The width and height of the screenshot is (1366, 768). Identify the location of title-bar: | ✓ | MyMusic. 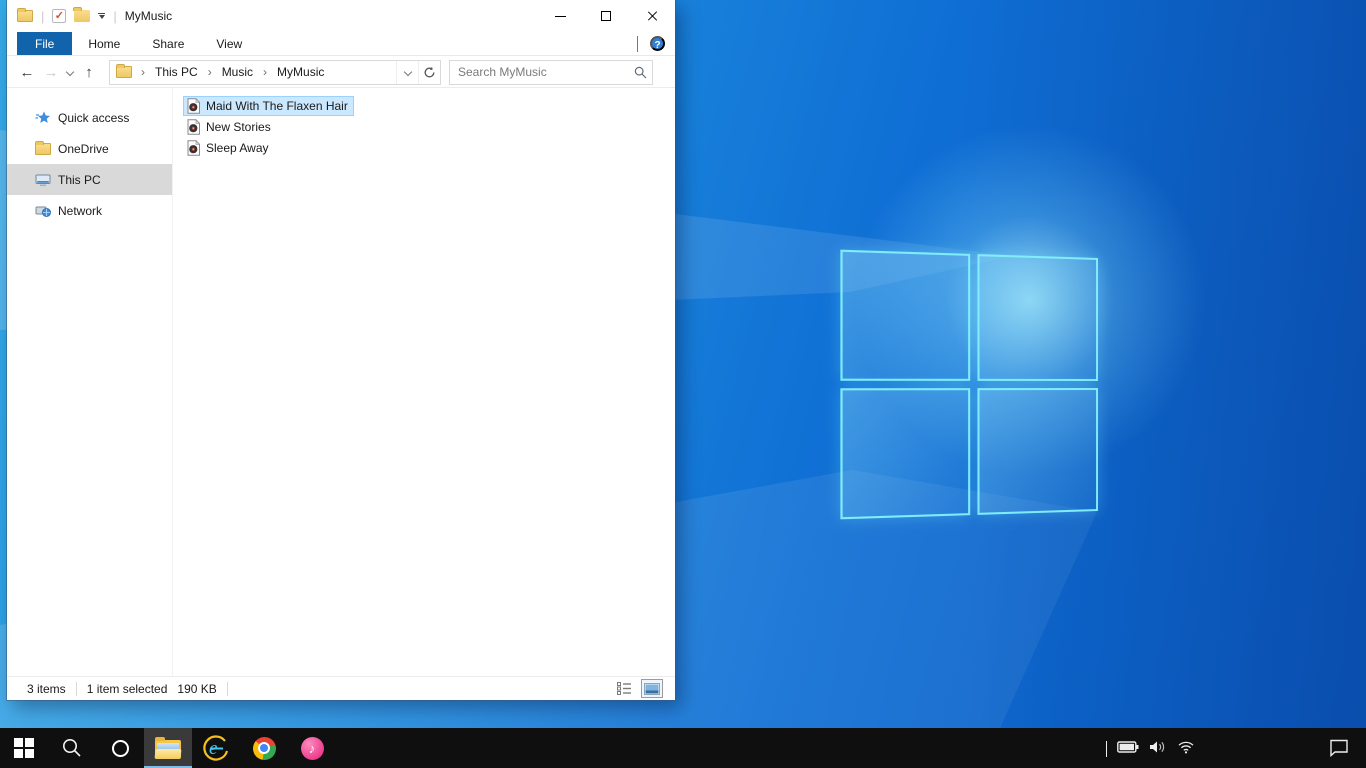
(341, 16).